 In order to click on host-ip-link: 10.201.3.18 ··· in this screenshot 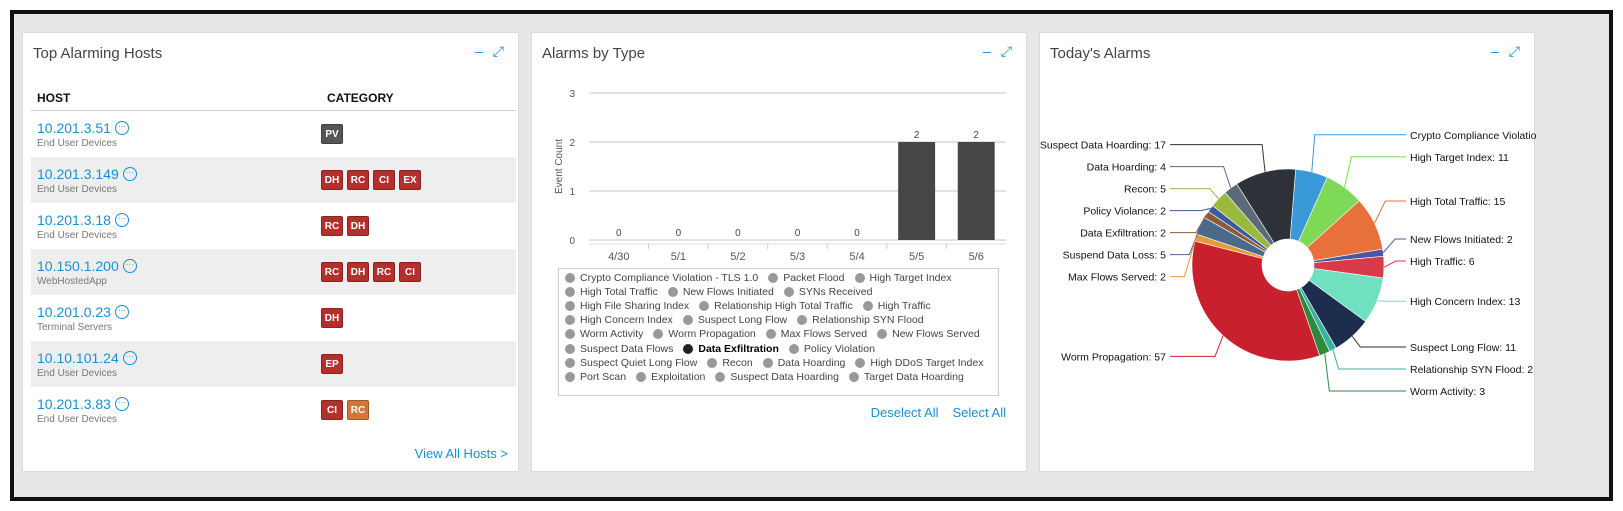, I will do `click(179, 220)`.